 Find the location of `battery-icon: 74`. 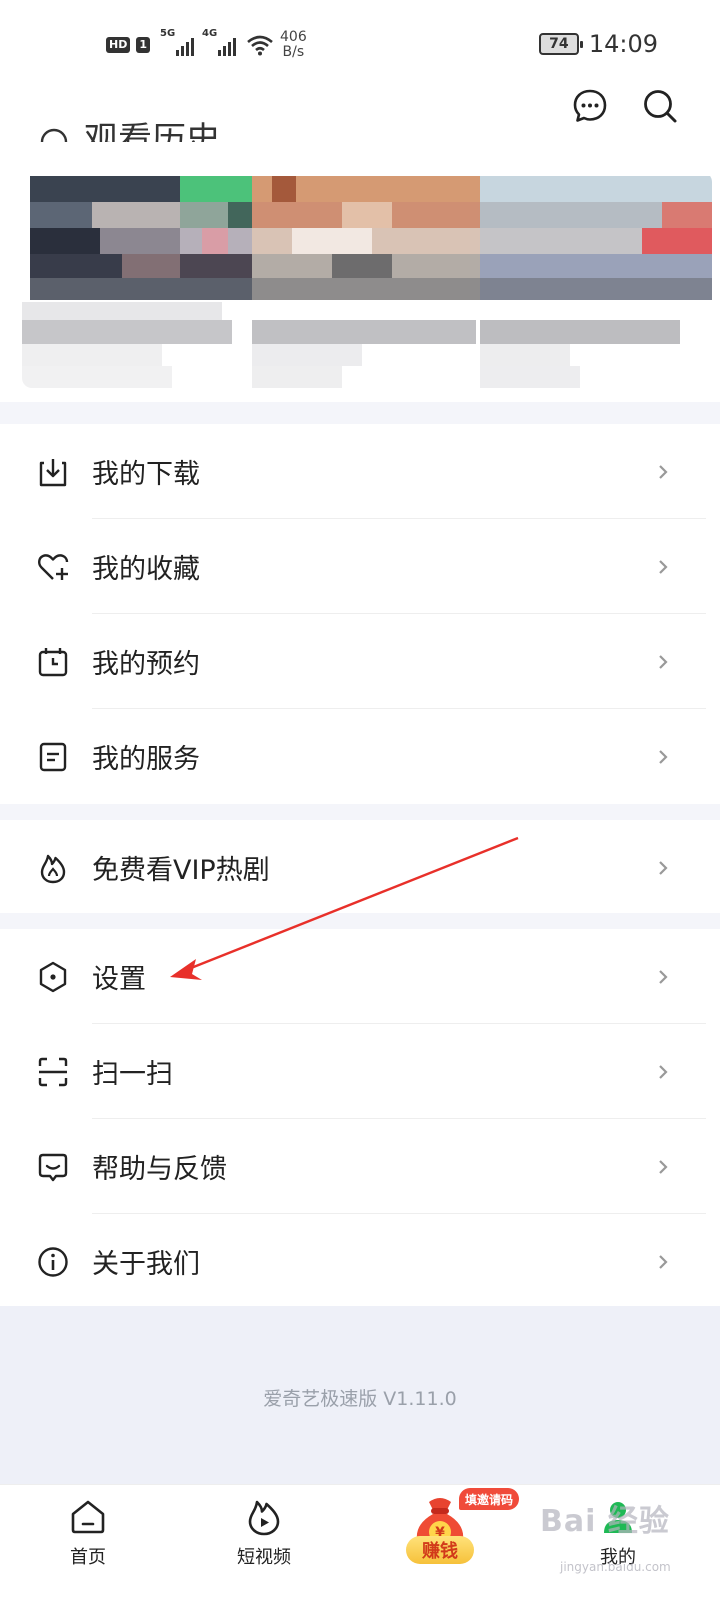

battery-icon: 74 is located at coordinates (560, 44).